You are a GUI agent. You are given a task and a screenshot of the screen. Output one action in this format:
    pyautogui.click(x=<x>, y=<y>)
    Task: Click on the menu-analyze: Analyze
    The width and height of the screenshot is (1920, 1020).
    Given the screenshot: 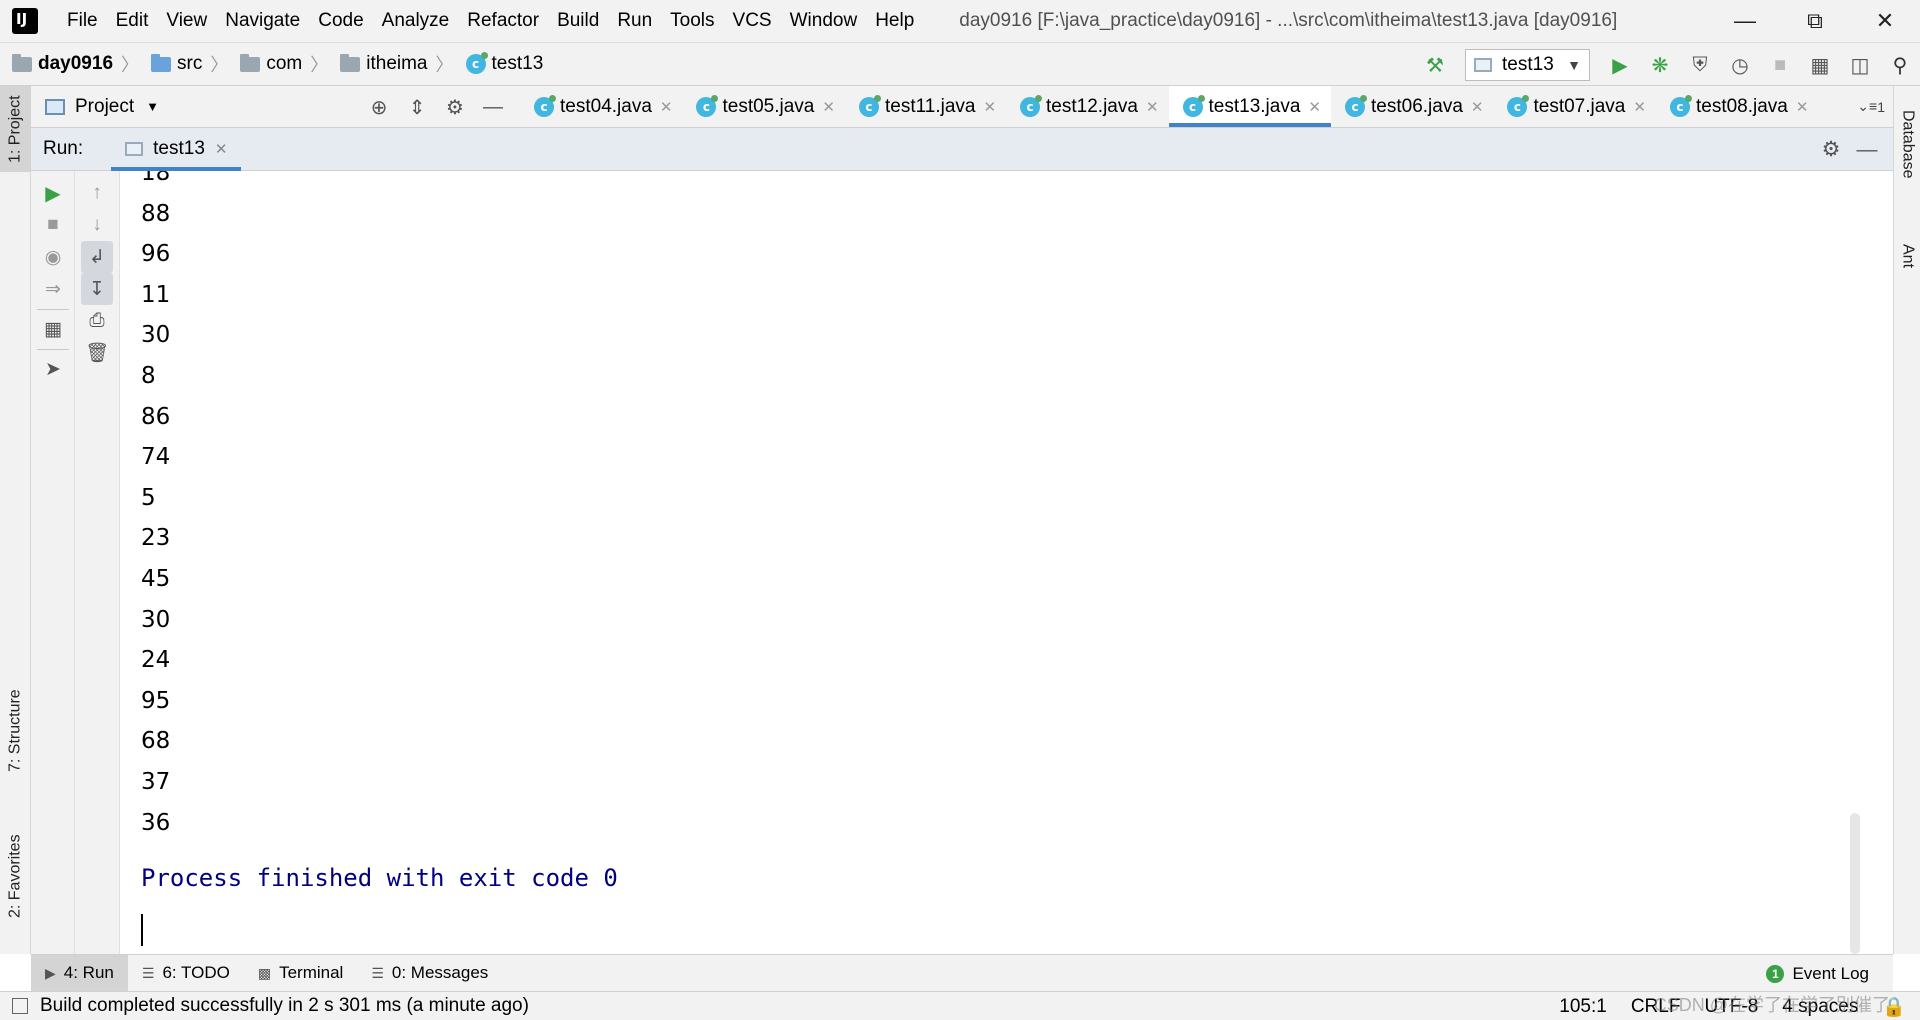 What is the action you would take?
    pyautogui.click(x=416, y=21)
    